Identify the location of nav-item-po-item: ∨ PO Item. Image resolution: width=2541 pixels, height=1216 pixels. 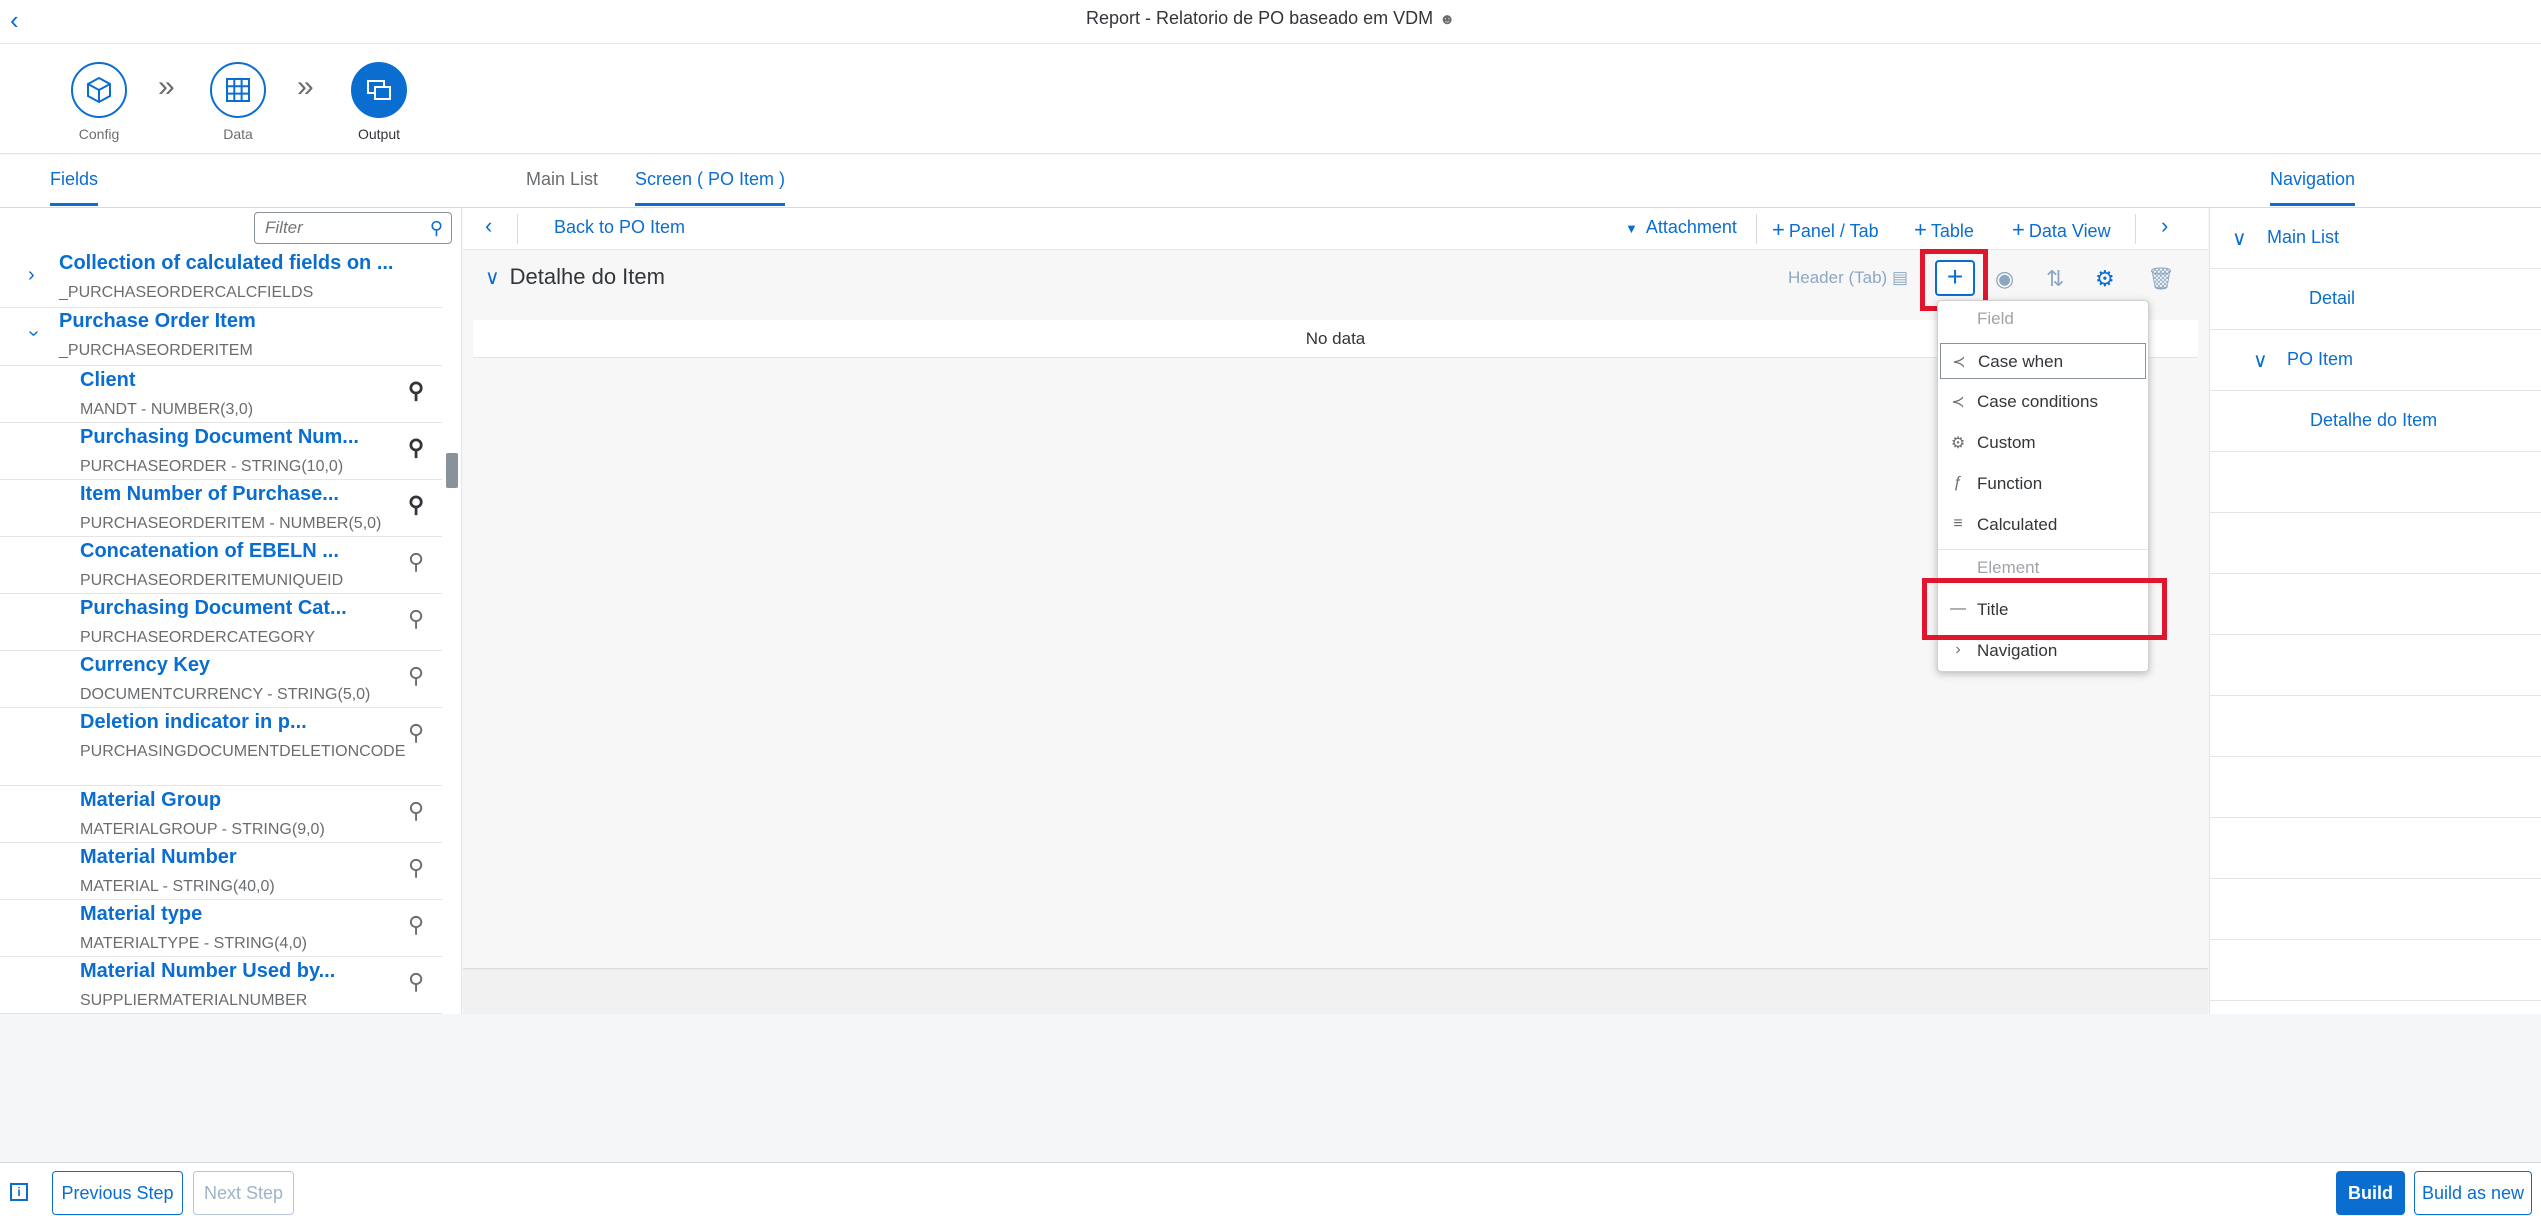
(2375, 360).